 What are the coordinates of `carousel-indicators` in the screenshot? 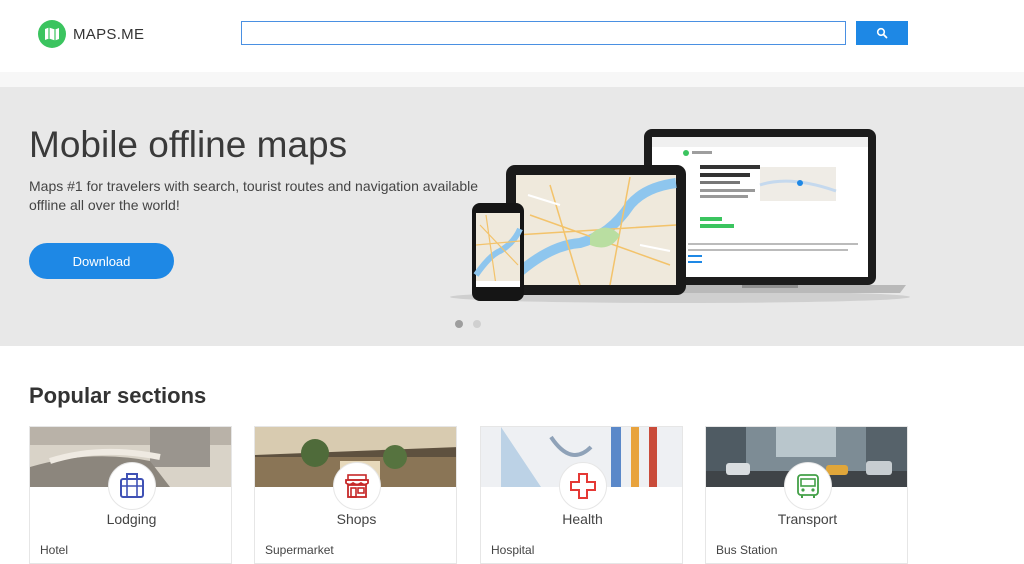 It's located at (473, 324).